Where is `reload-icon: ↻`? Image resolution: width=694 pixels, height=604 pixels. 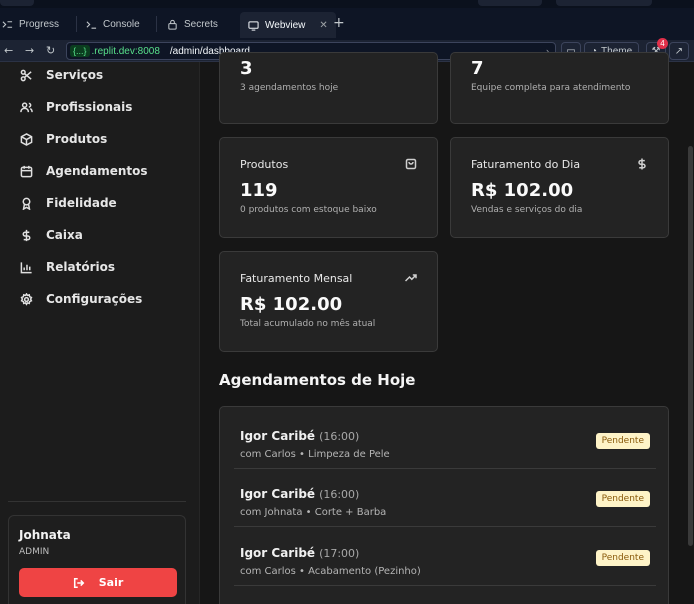 reload-icon: ↻ is located at coordinates (50, 50).